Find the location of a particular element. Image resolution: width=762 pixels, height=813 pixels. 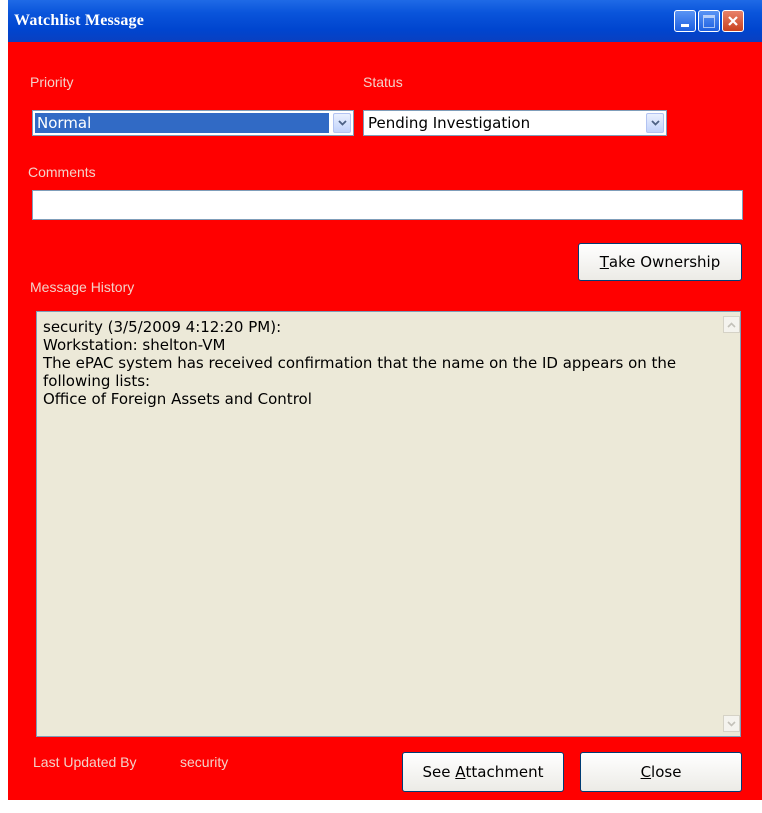

close-window-button is located at coordinates (733, 21).